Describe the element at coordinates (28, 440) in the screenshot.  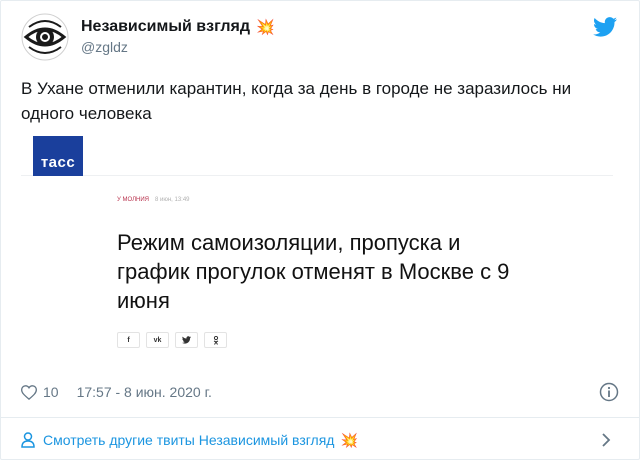
I see `person-icon` at that location.